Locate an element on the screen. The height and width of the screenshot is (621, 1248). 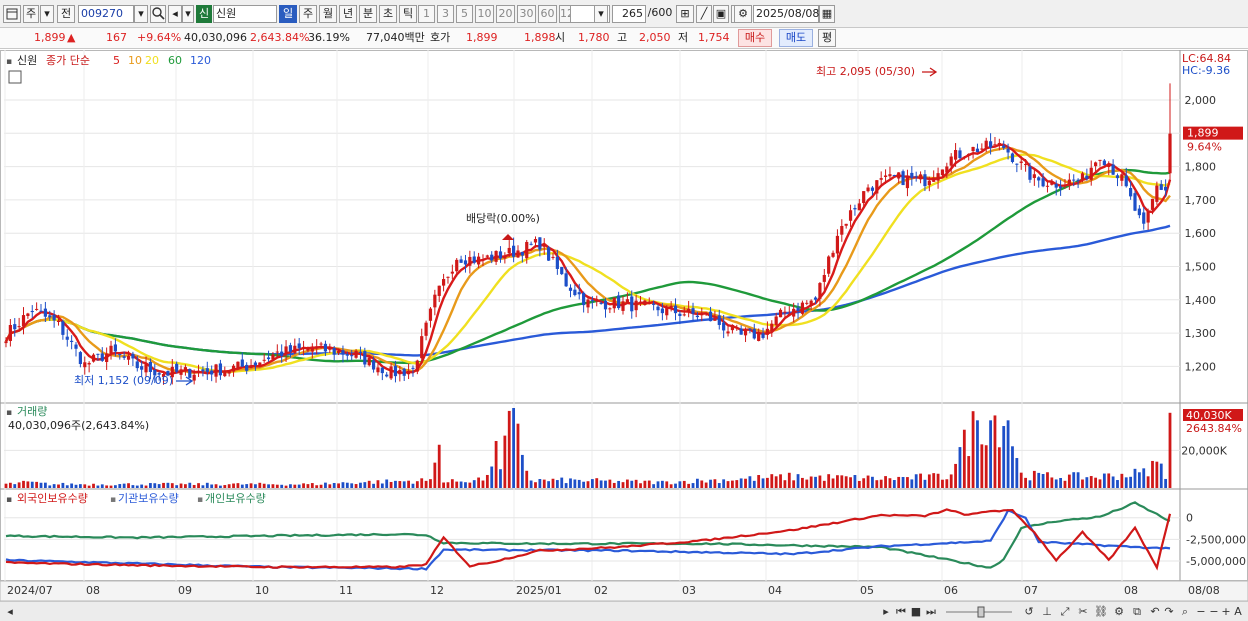
period-button: 틱 is located at coordinates (408, 14).